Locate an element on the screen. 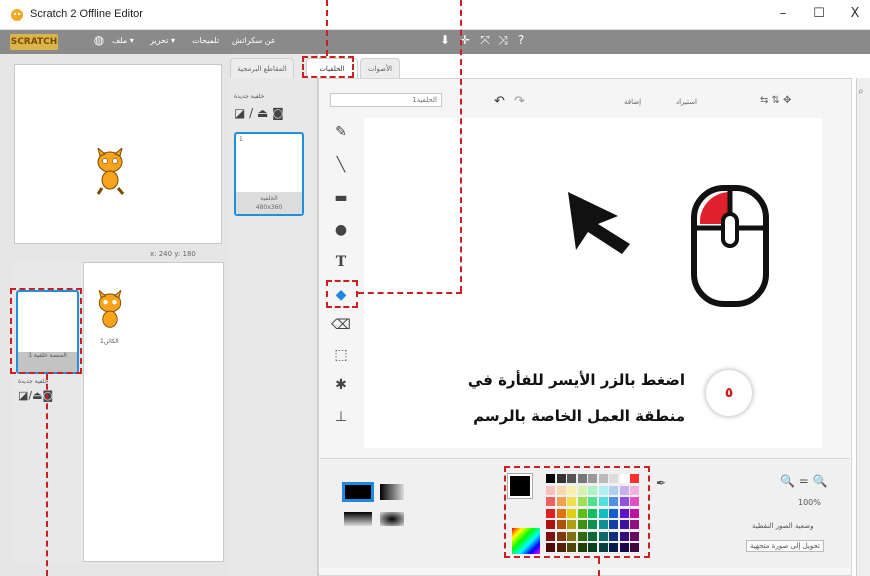 This screenshot has height=576, width=870. stamp-tool-icon-2: ⊥ is located at coordinates (341, 417).